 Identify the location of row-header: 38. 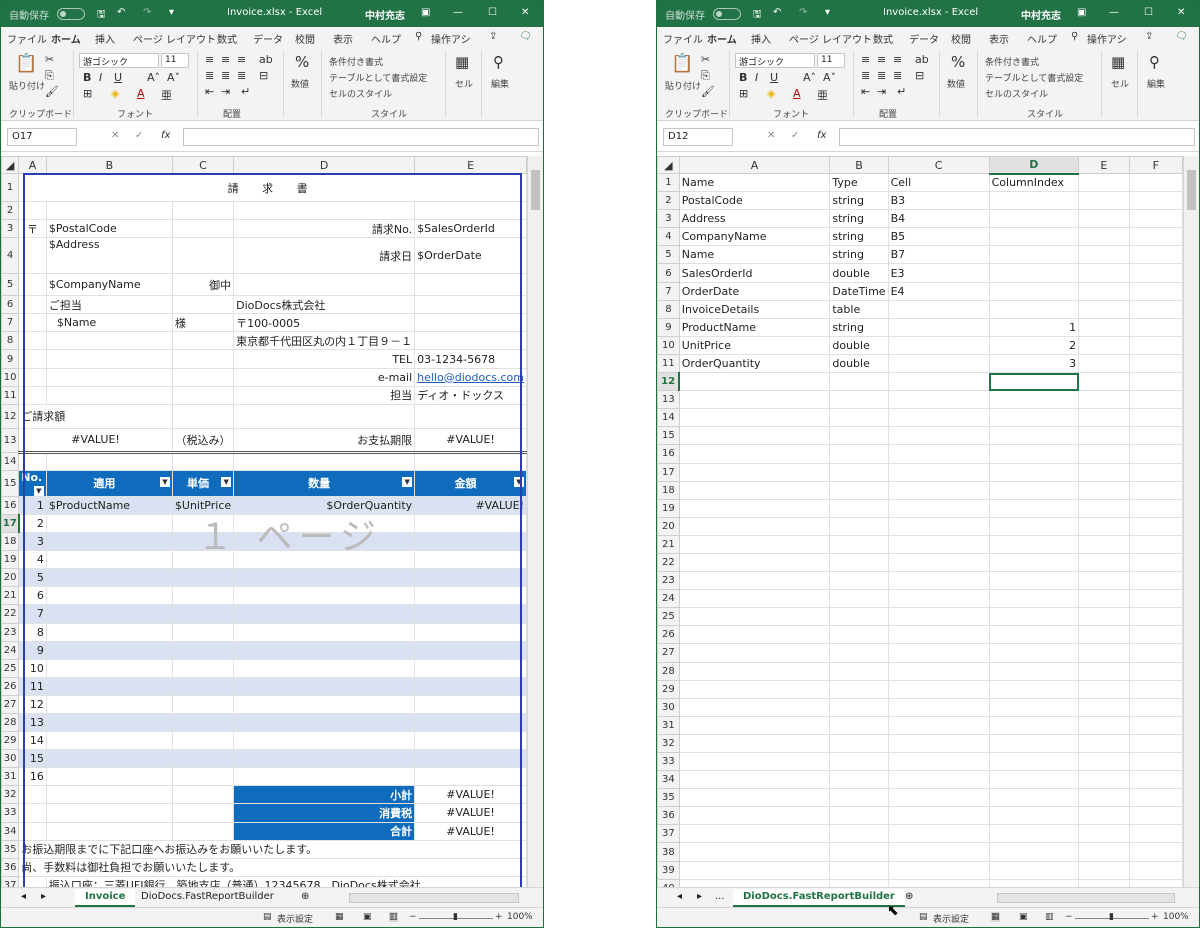
(668, 852).